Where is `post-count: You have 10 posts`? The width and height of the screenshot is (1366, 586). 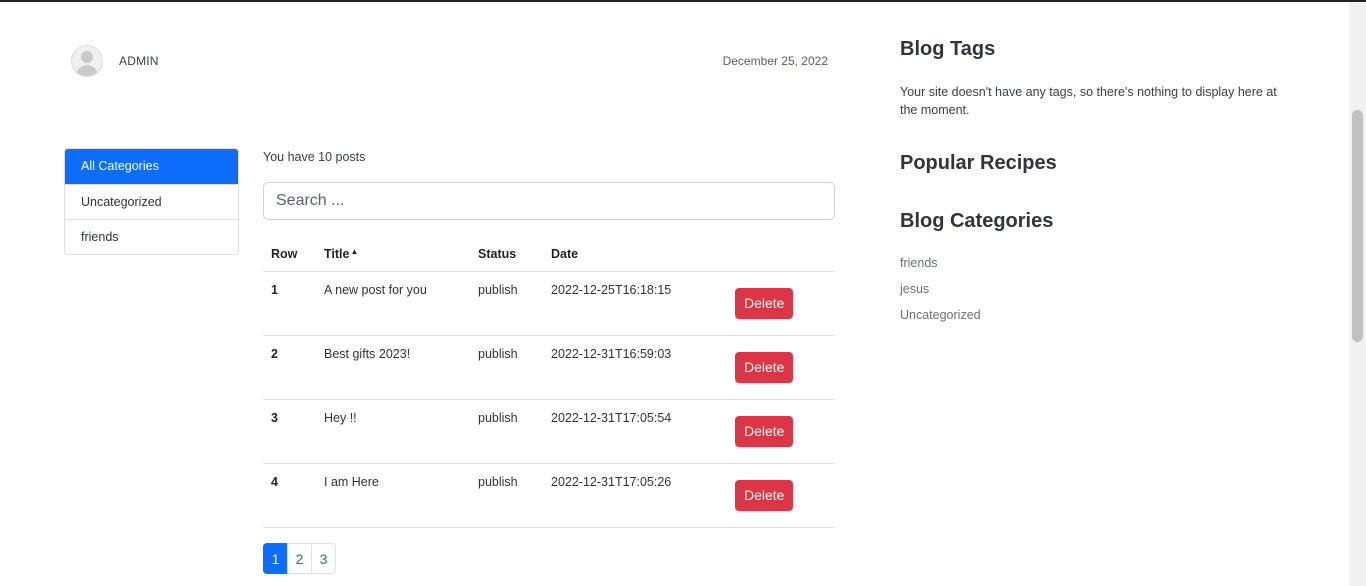 post-count: You have 10 posts is located at coordinates (314, 157).